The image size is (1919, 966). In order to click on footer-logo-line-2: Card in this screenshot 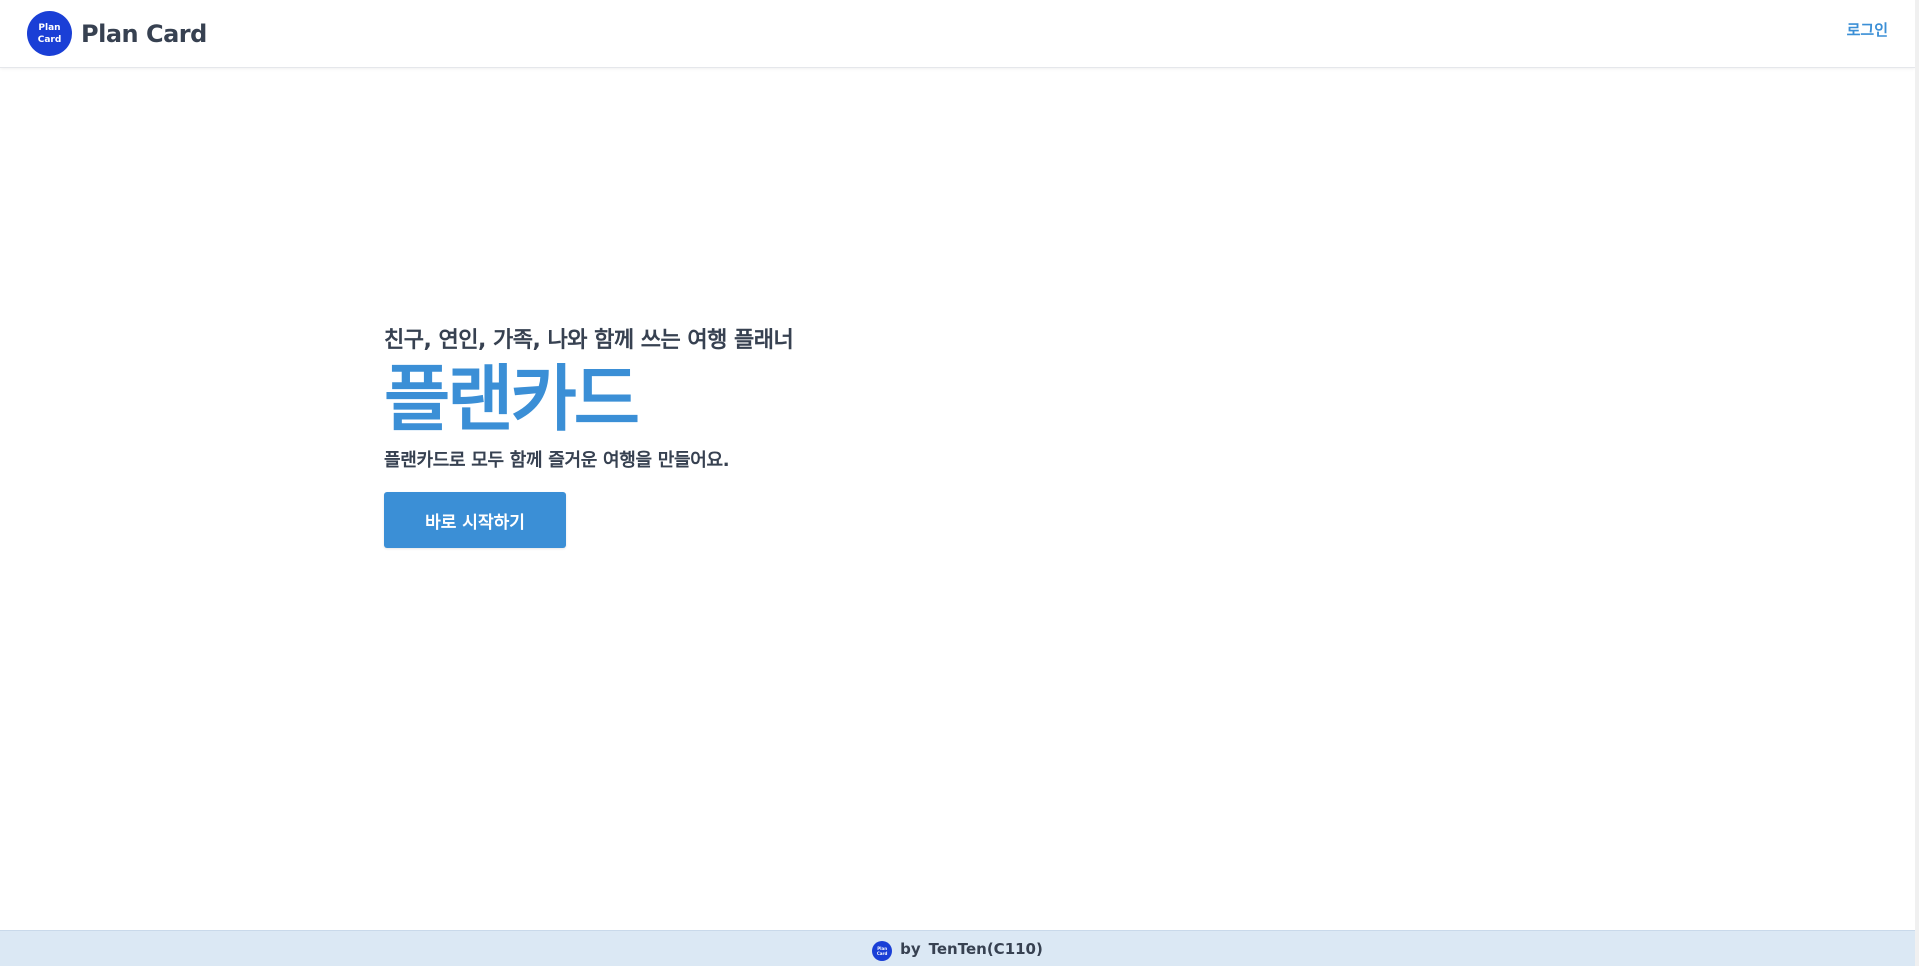, I will do `click(882, 953)`.